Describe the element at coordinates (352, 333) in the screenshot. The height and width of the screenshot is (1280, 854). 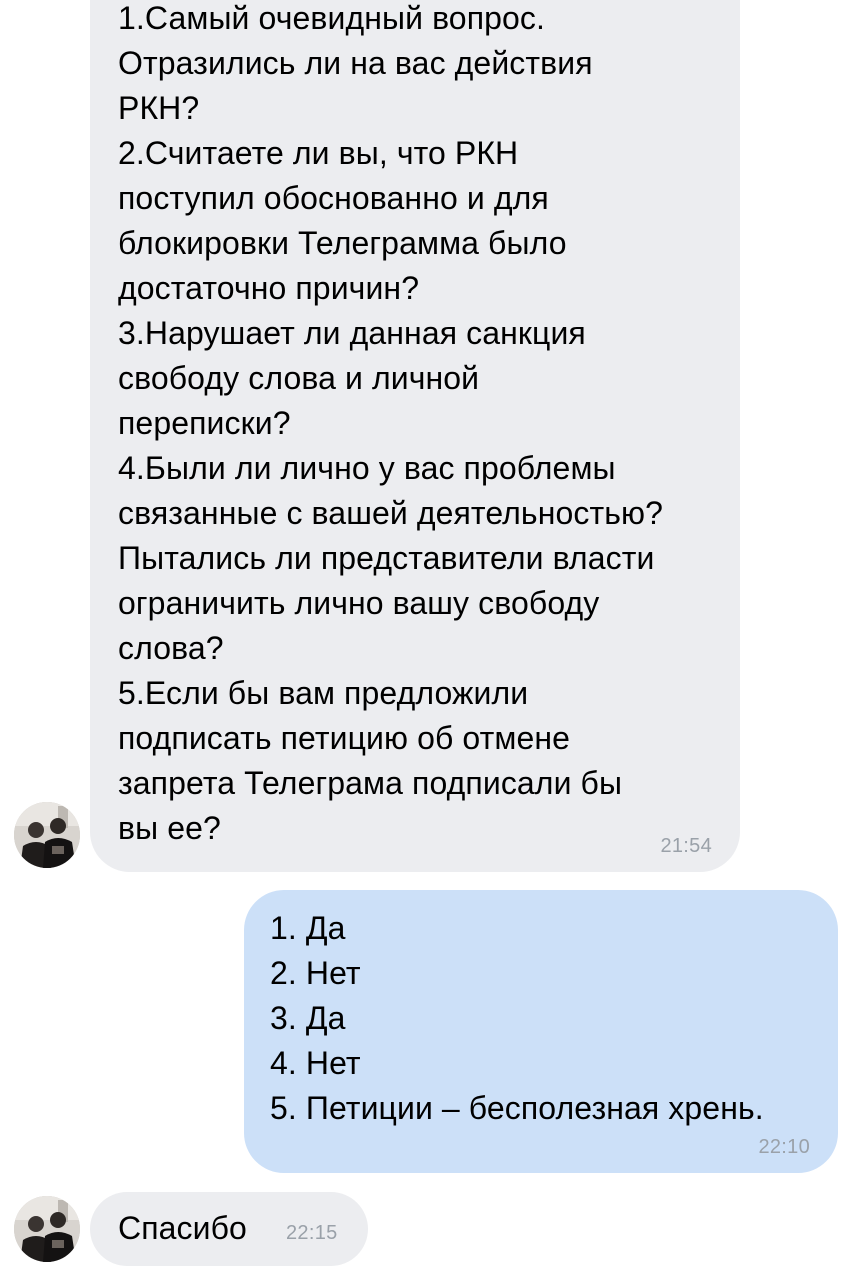
I see `message-line: 3.Нарушает ли данная санкция` at that location.